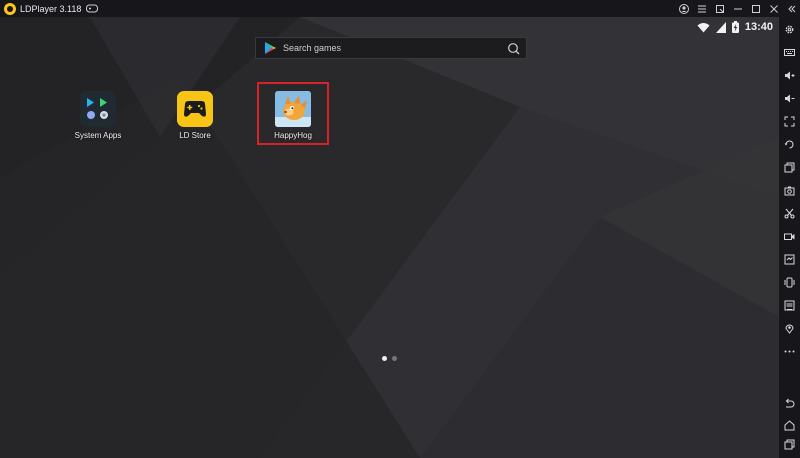 Image resolution: width=800 pixels, height=458 pixels. I want to click on title-bar: LDPlayer 3.118, so click(400, 8).